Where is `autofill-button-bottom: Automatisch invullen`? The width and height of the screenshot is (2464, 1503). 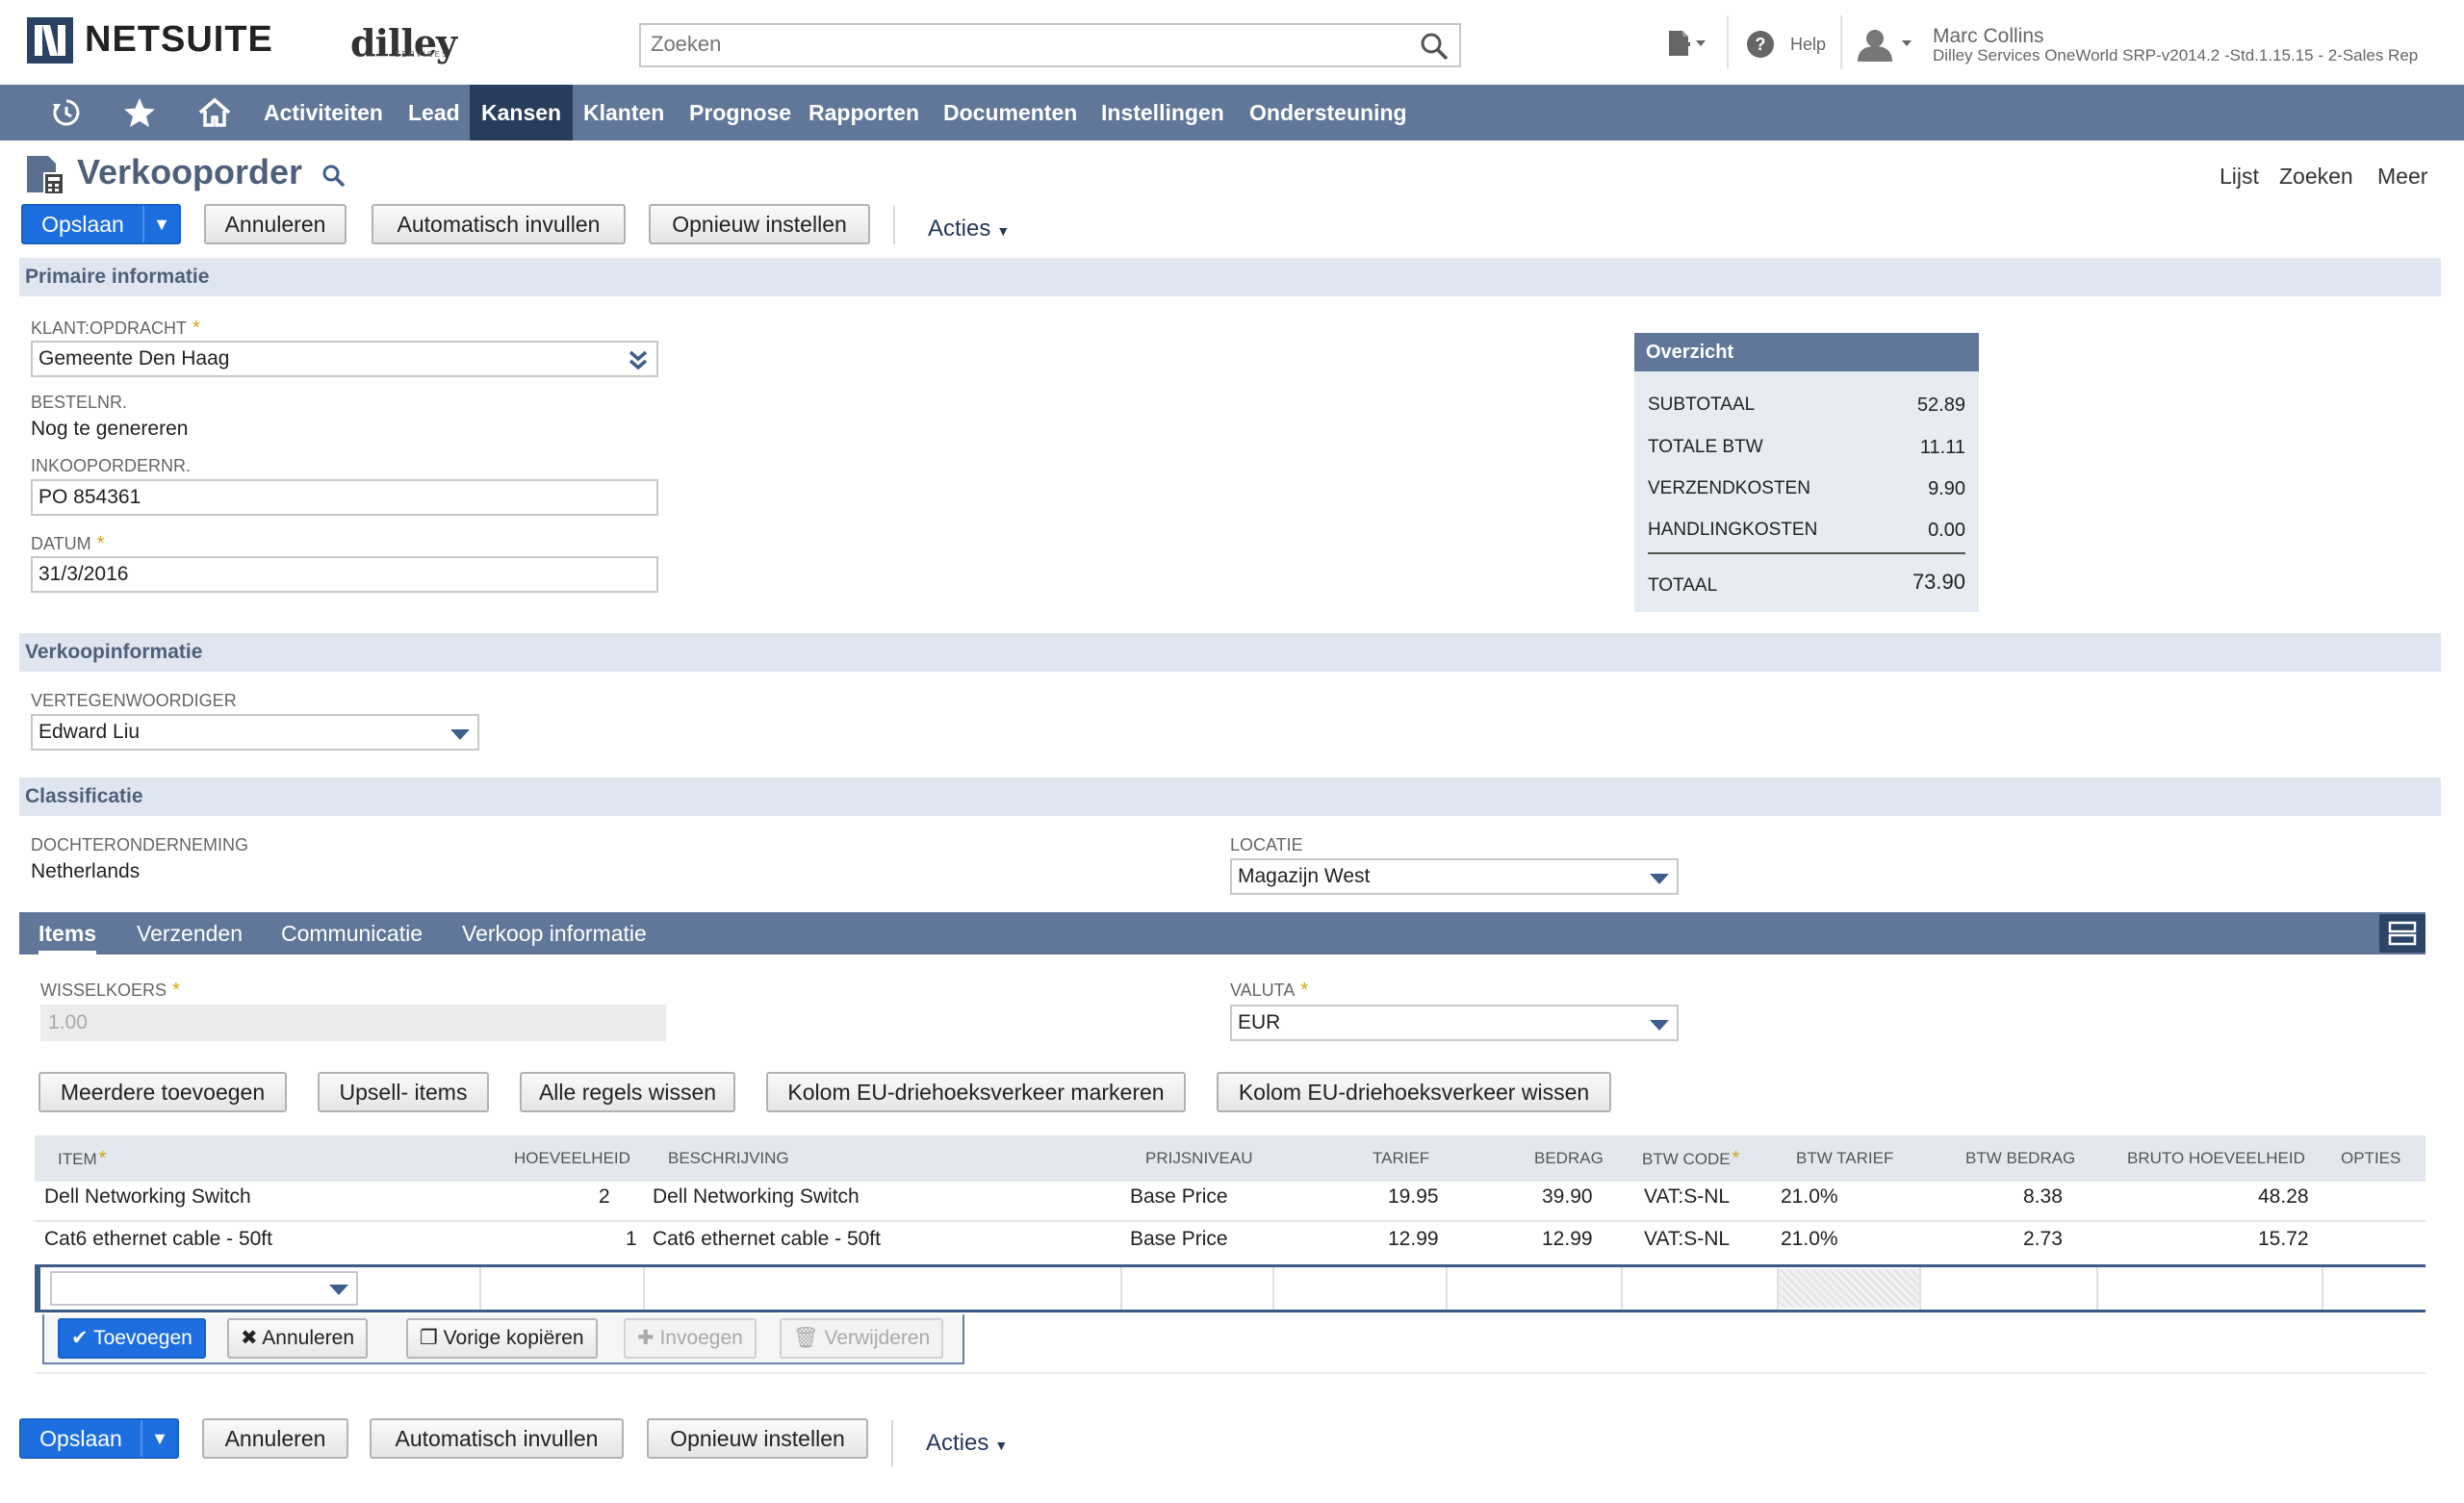
autofill-button-bottom: Automatisch invullen is located at coordinates (497, 1438).